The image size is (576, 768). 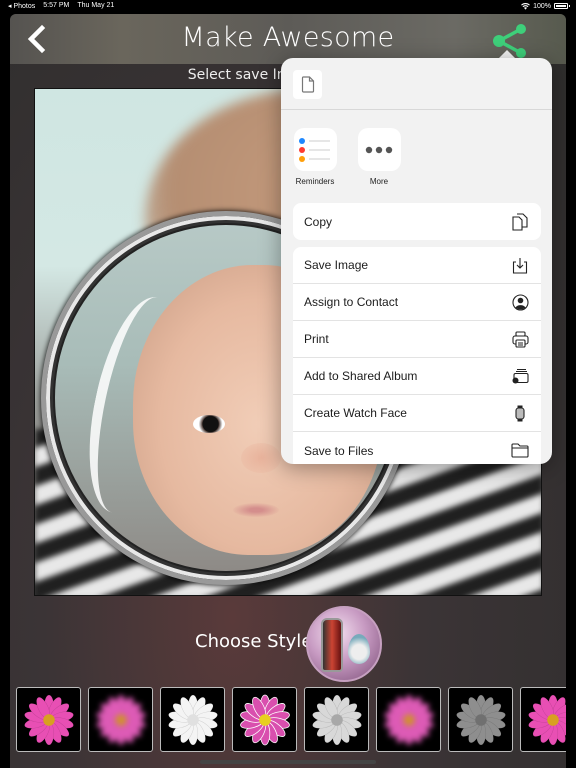 I want to click on status-date: Thu May 21, so click(x=96, y=5).